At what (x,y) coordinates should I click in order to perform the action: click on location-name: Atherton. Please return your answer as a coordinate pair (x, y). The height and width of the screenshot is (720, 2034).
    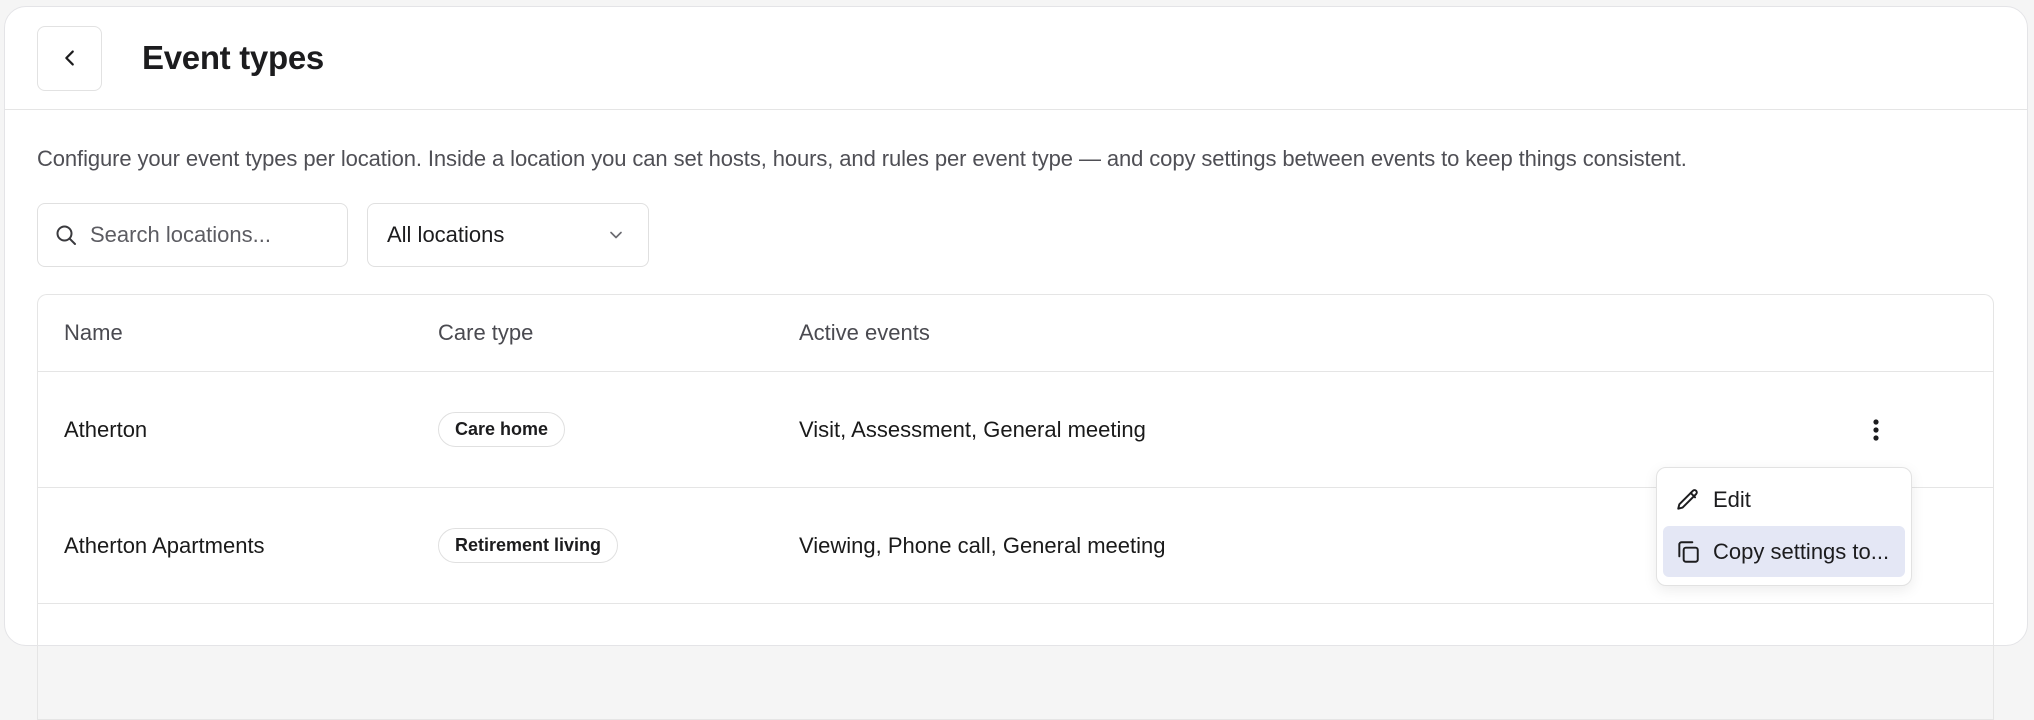
    Looking at the image, I should click on (106, 429).